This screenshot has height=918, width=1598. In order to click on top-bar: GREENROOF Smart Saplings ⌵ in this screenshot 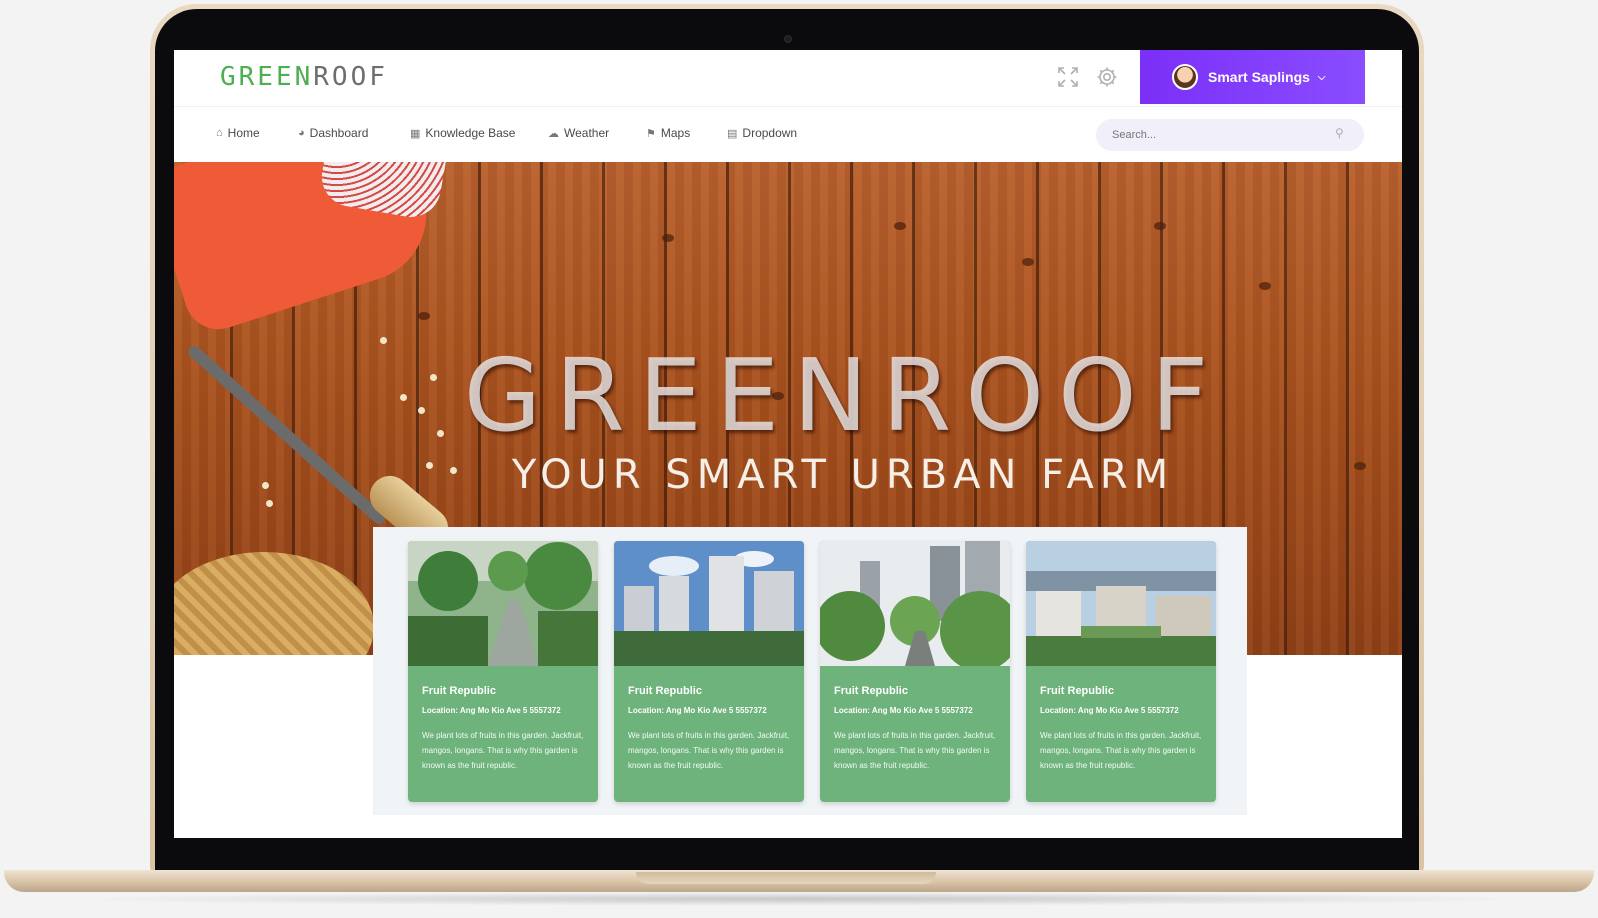, I will do `click(788, 78)`.